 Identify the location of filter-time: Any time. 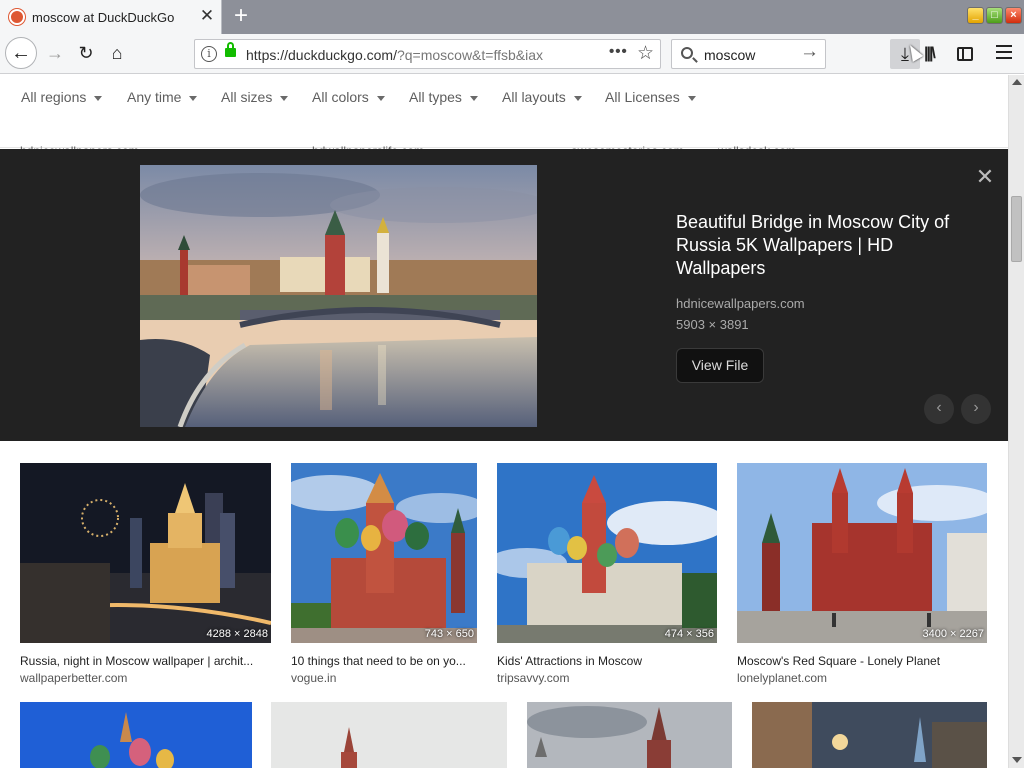
(162, 97).